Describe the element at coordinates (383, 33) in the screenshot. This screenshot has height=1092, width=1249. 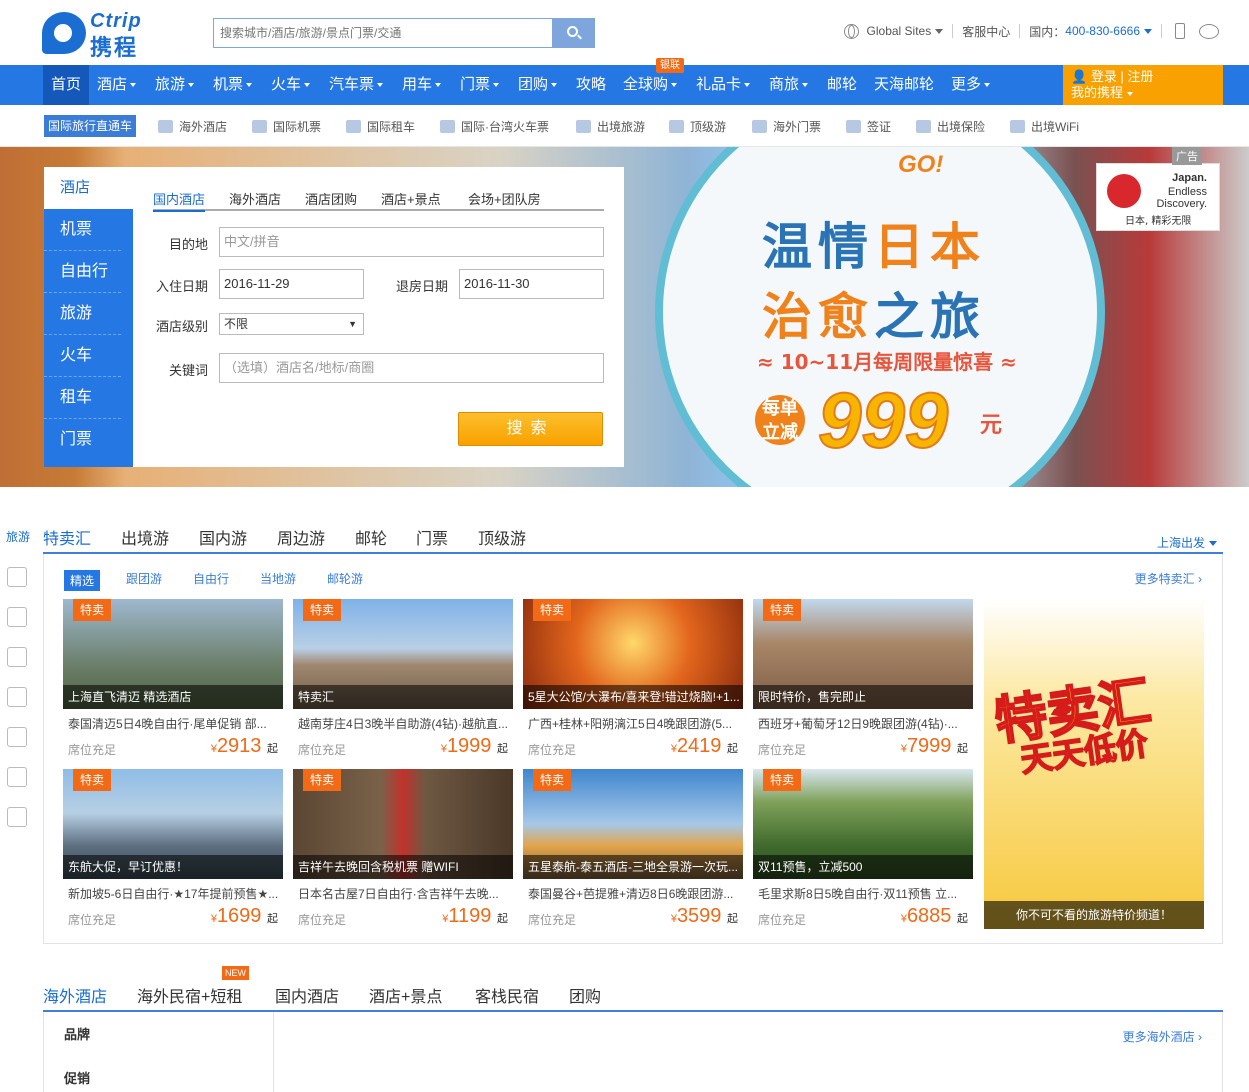
I see `search-input` at that location.